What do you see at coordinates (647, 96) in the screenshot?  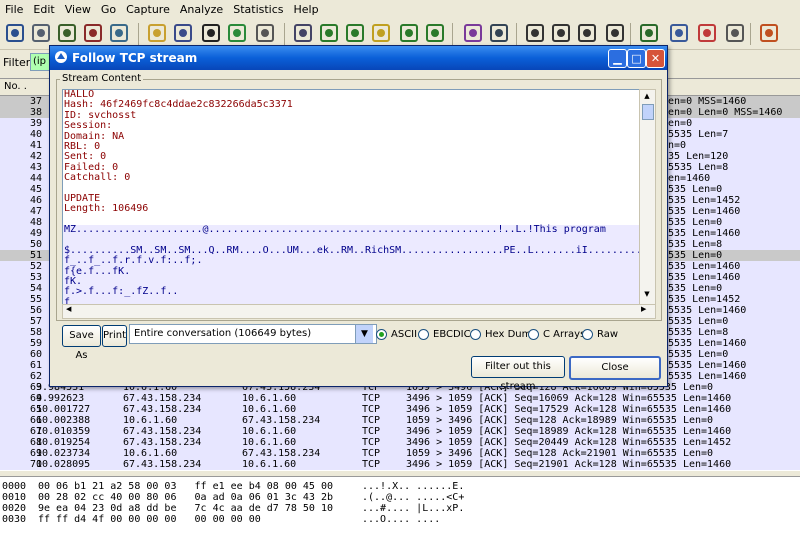 I see `scroll-up-icon: ▲` at bounding box center [647, 96].